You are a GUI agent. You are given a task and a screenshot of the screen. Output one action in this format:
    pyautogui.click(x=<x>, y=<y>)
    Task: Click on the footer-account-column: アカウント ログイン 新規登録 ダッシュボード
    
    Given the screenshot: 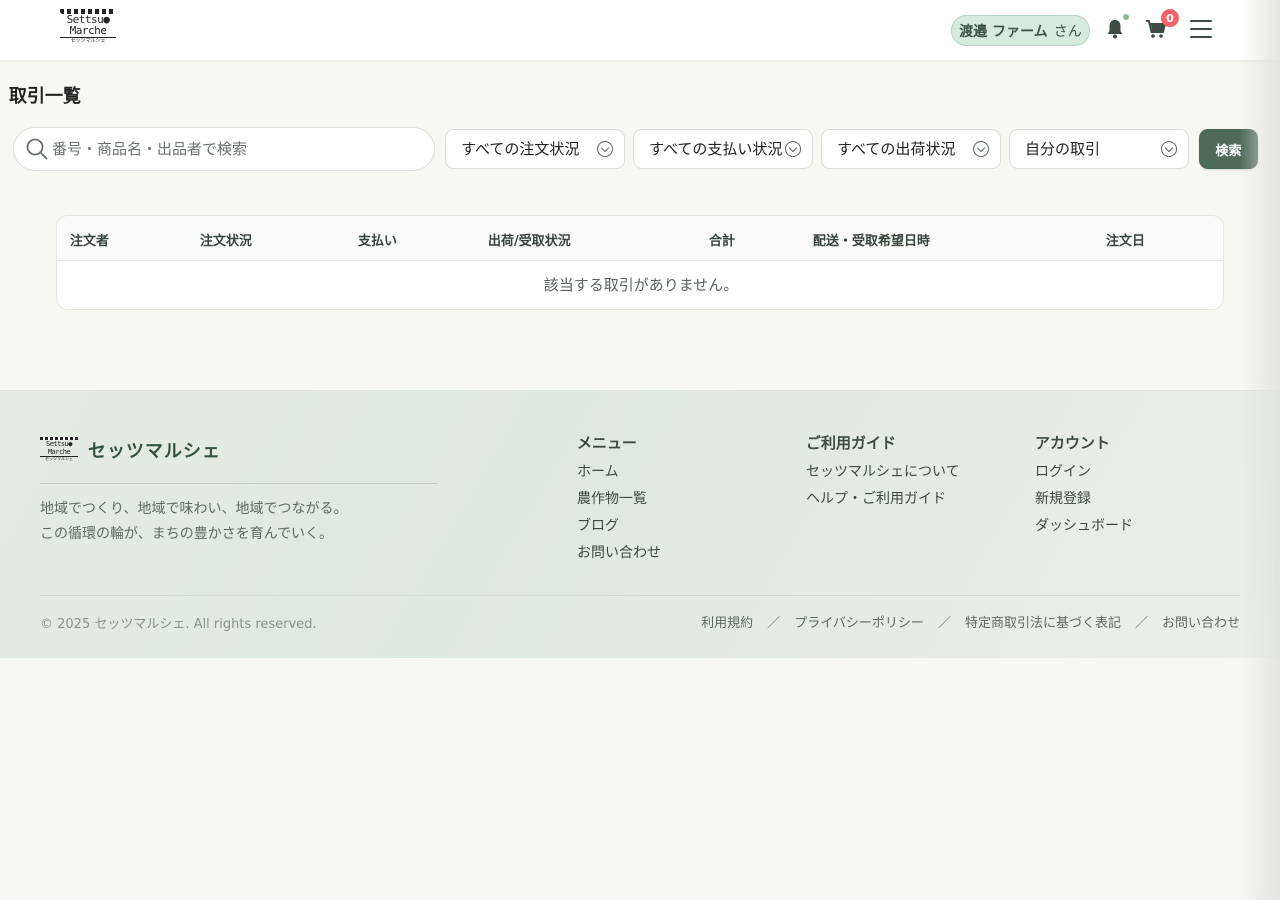 What is the action you would take?
    pyautogui.click(x=1084, y=486)
    